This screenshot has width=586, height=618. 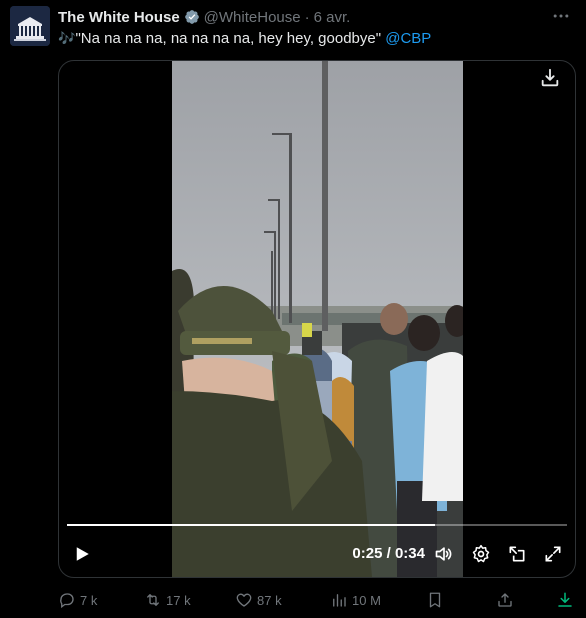 I want to click on download-video-button, so click(x=565, y=600).